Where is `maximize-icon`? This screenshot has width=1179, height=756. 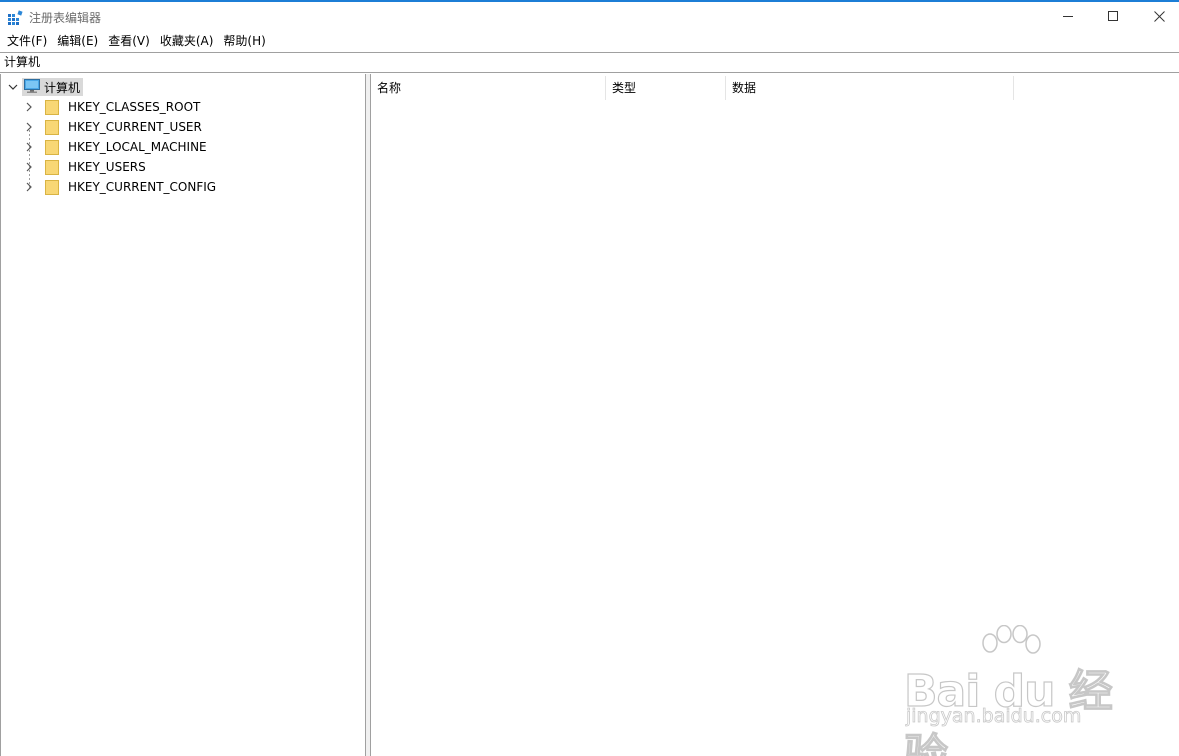 maximize-icon is located at coordinates (1113, 16).